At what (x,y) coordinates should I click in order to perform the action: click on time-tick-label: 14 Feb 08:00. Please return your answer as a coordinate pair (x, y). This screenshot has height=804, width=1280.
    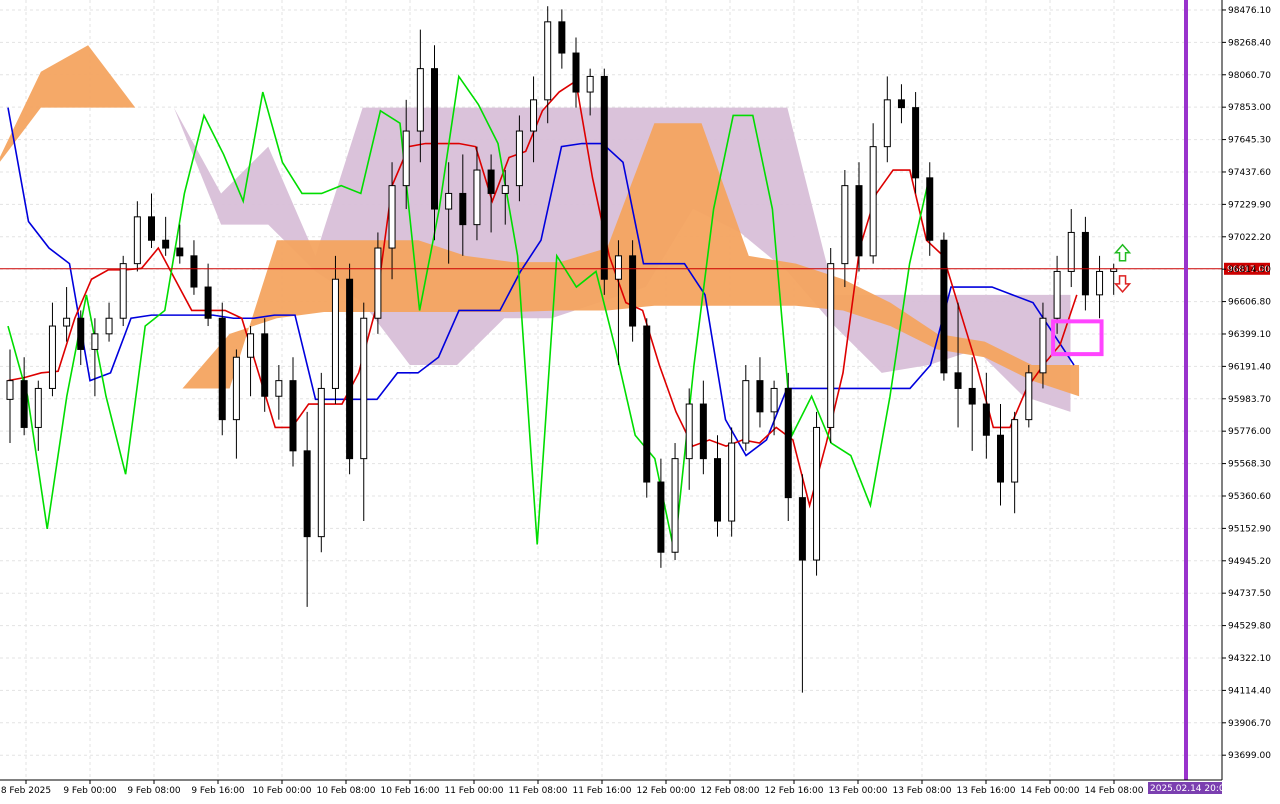
    Looking at the image, I should click on (1113, 791).